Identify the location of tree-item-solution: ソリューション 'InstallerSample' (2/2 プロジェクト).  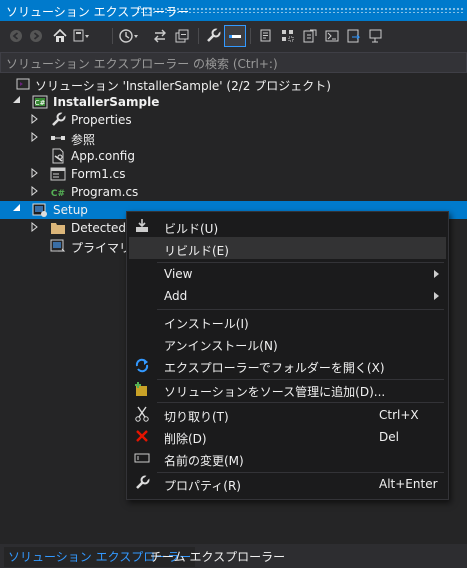
(233, 84).